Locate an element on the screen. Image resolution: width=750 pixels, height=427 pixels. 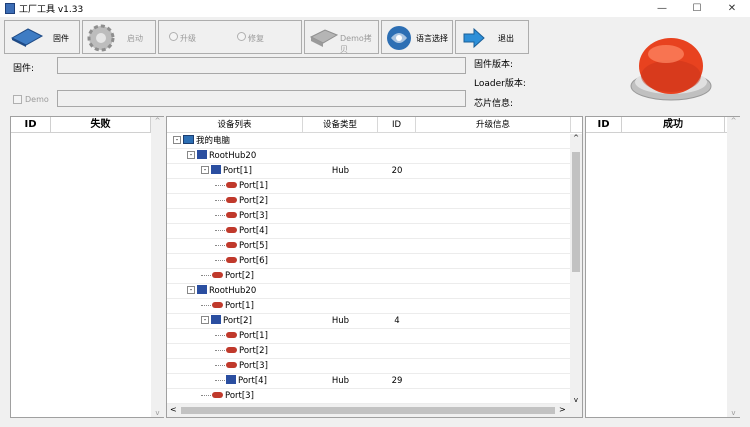
device-vscrollbar: ^ v is located at coordinates (576, 269).